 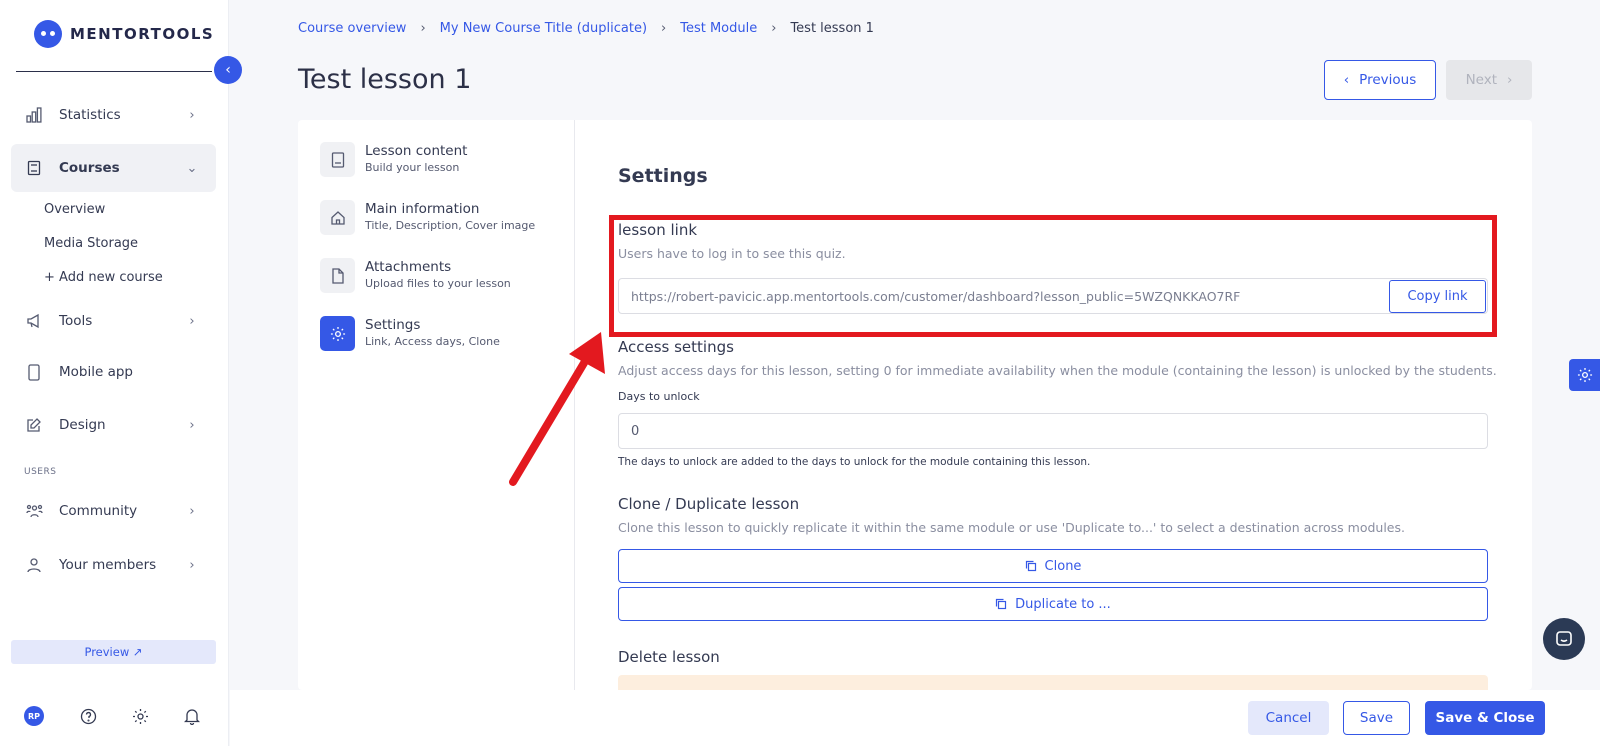 I want to click on preview-button: Preview ↗, so click(x=113, y=652).